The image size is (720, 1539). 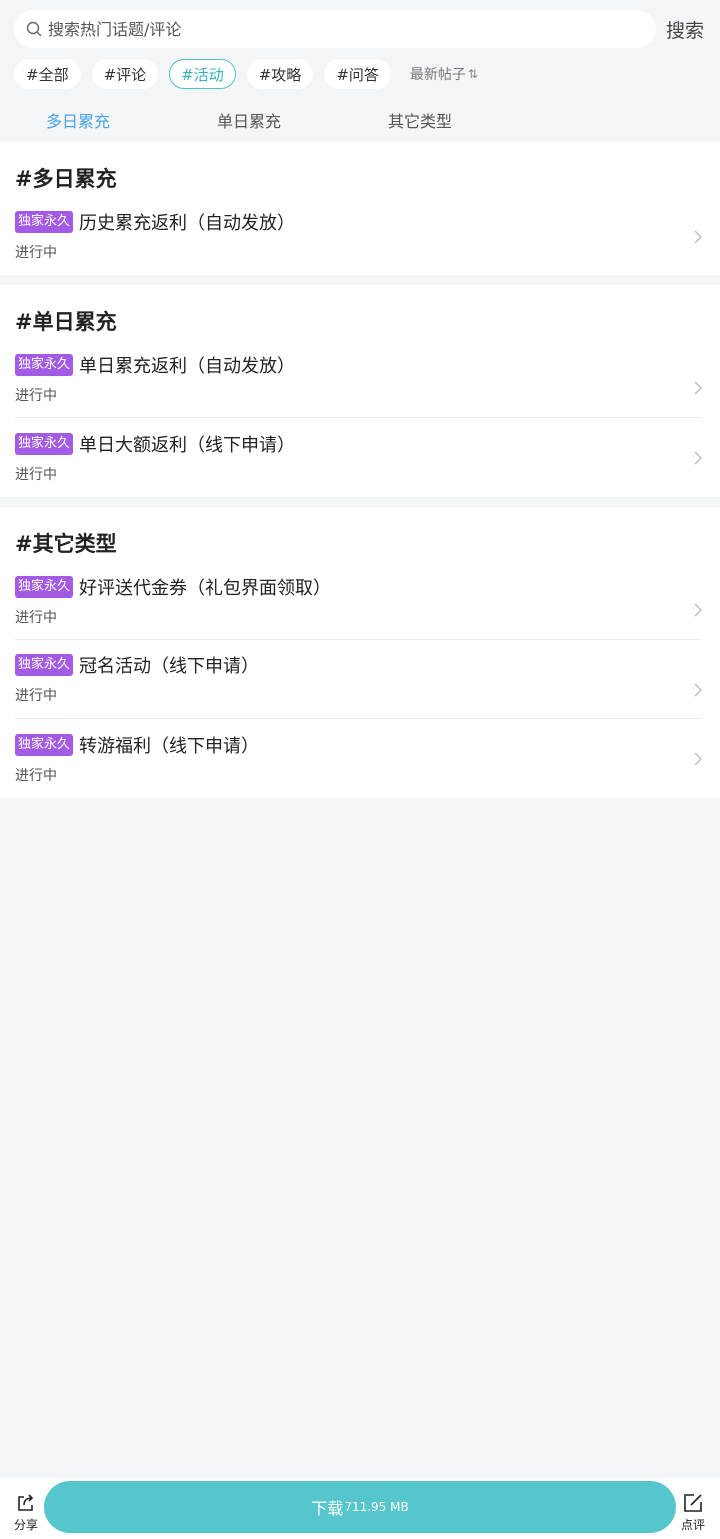 What do you see at coordinates (202, 74) in the screenshot?
I see `tag-activities: #活动` at bounding box center [202, 74].